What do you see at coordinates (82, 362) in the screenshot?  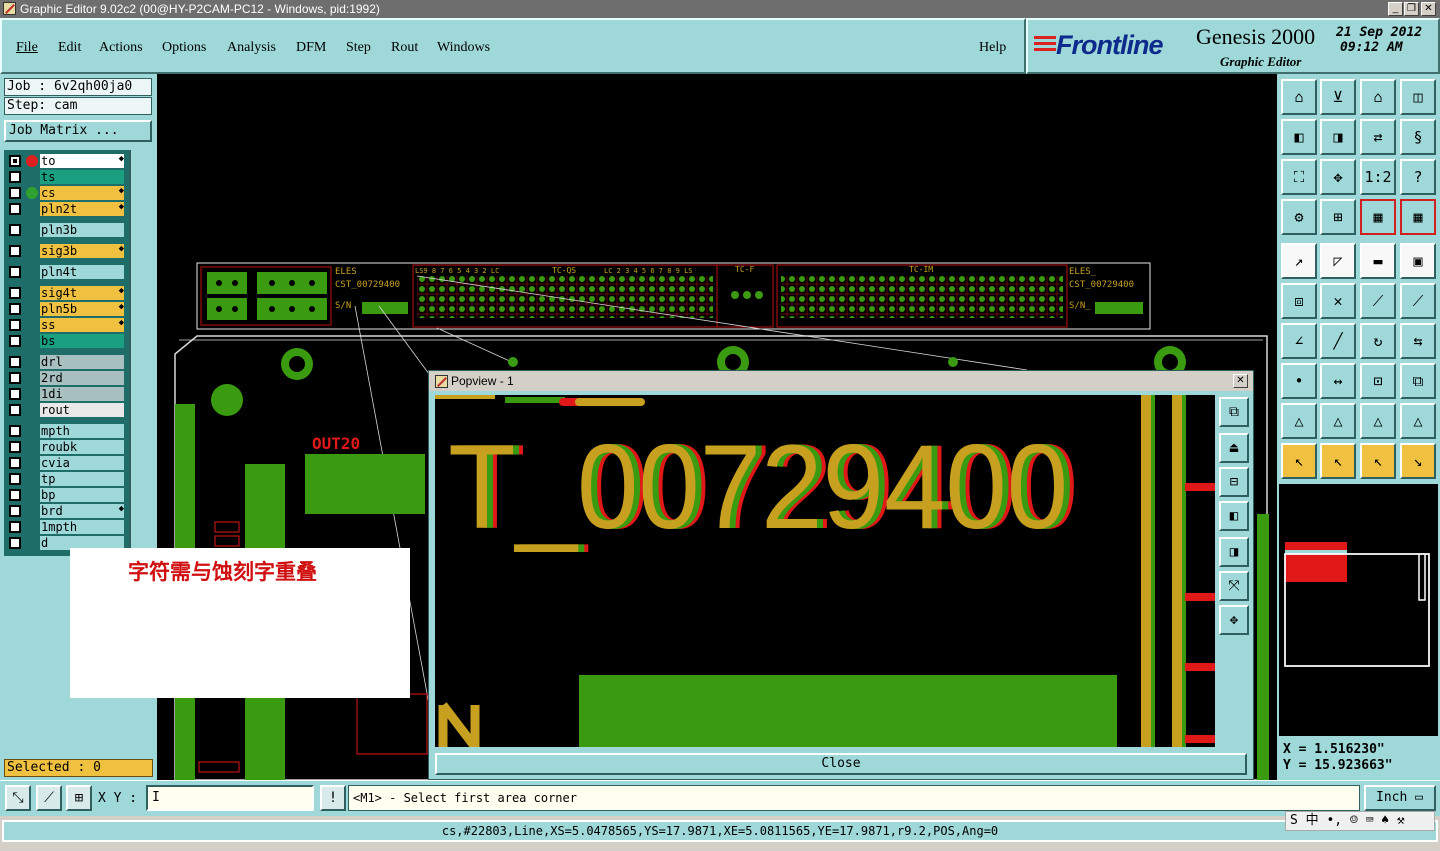 I see `layer-name: drl` at bounding box center [82, 362].